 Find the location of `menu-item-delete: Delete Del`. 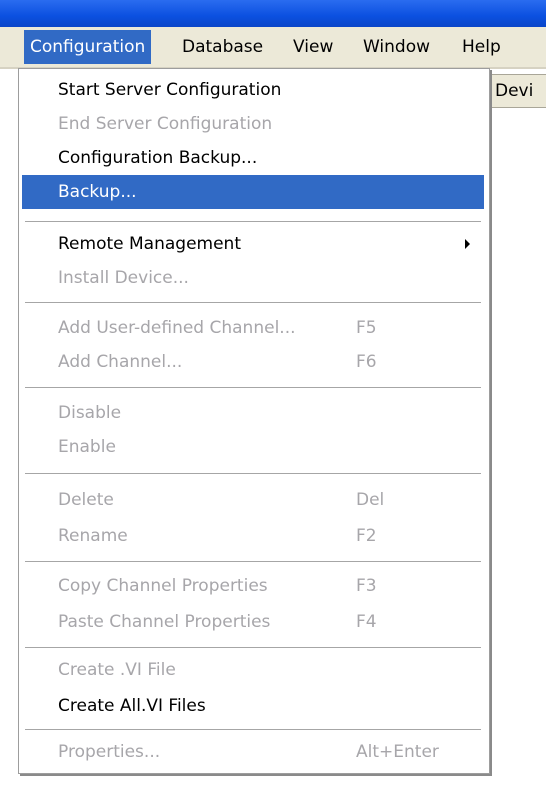

menu-item-delete: Delete Del is located at coordinates (253, 500).